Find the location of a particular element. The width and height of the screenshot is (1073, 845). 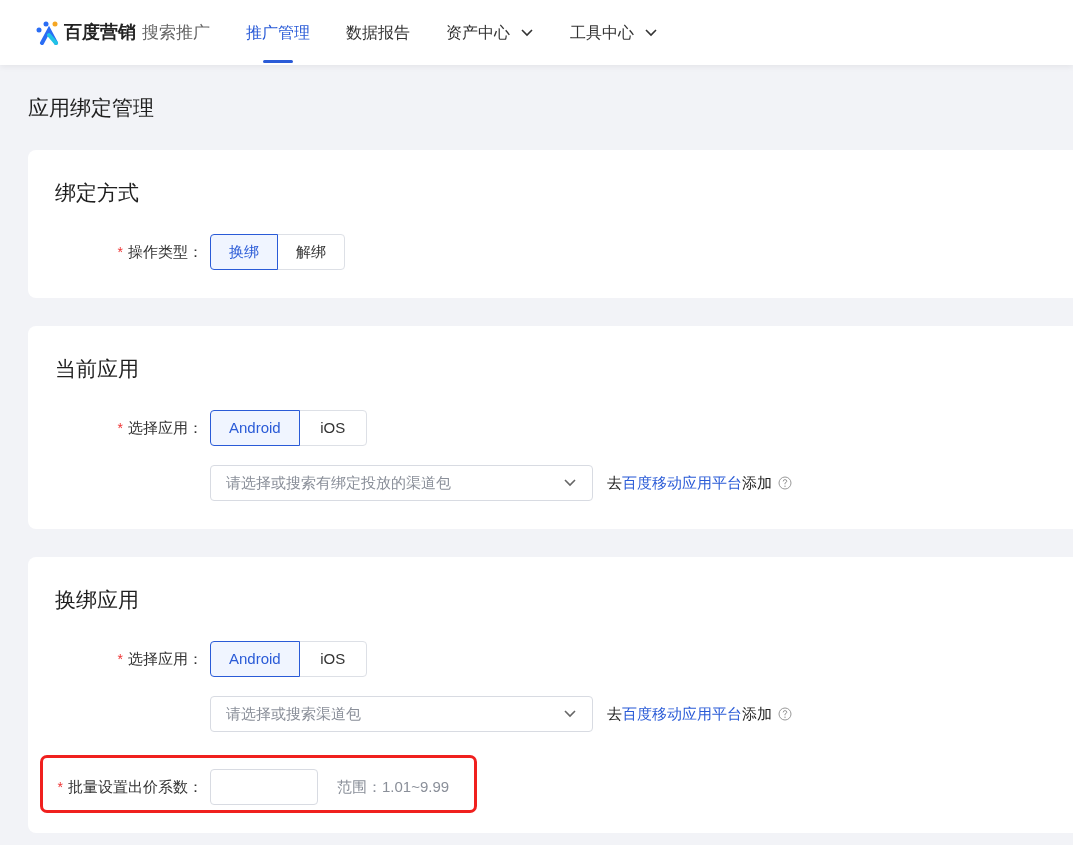

nav-tab: 资产中心 is located at coordinates (490, 32).